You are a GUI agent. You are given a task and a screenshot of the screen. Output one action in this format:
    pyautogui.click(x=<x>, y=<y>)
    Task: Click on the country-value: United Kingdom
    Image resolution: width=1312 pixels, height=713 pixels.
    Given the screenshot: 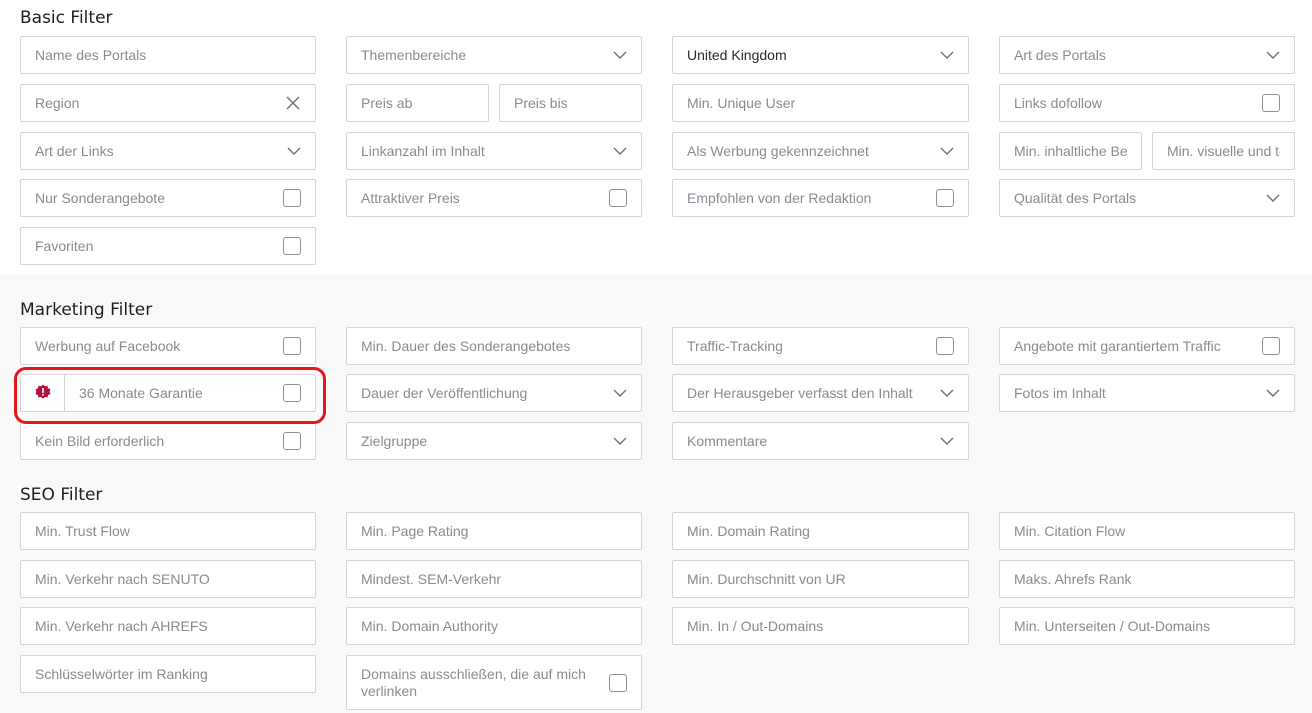 What is the action you would take?
    pyautogui.click(x=737, y=55)
    